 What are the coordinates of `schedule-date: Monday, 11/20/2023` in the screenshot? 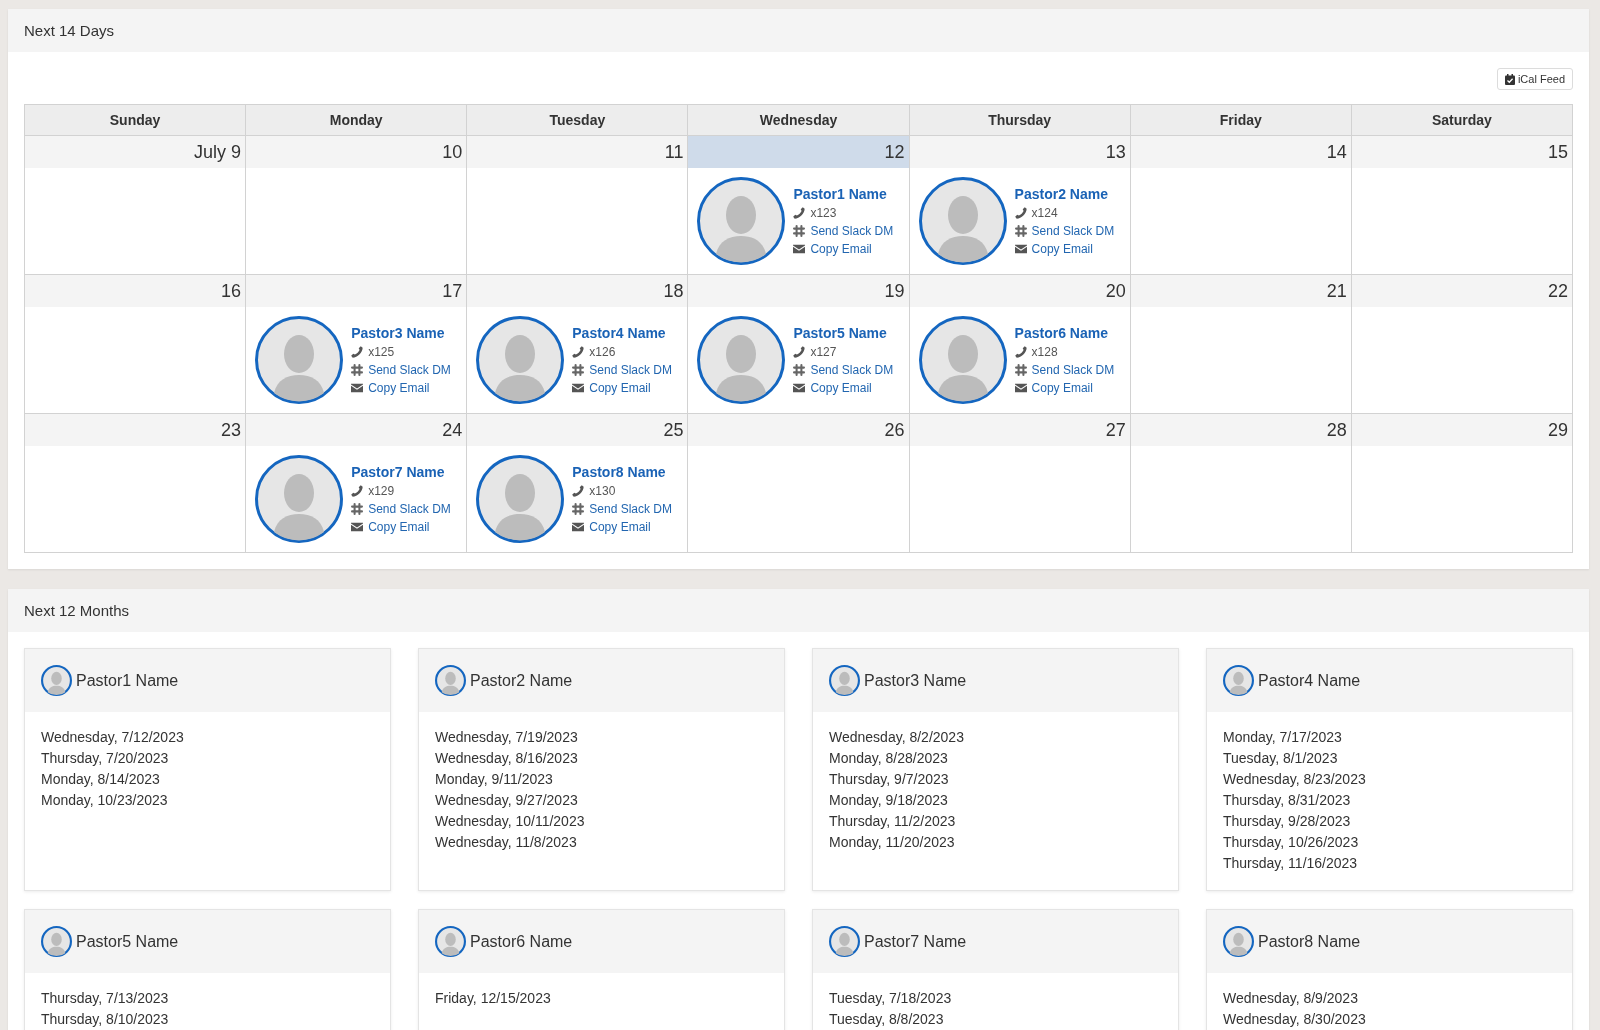 It's located at (892, 842).